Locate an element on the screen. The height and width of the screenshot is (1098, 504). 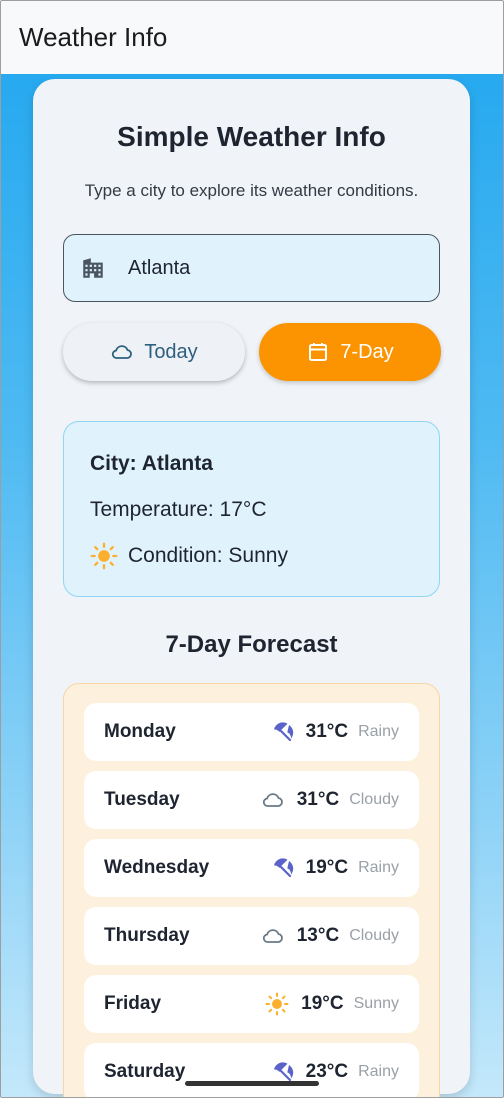
current-city: City: Atlanta is located at coordinates (151, 463).